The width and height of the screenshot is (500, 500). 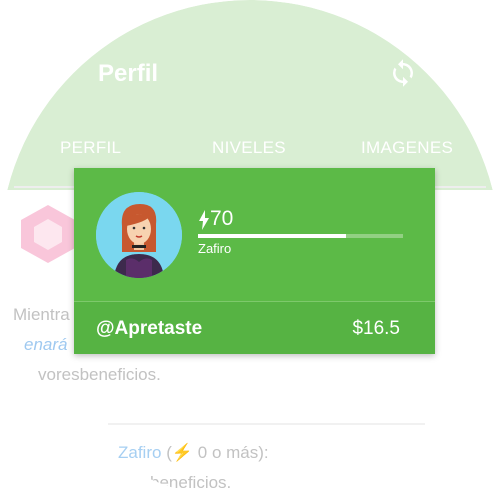 I want to click on tab-bar: PERFIL NIVELES IMAGENES, so click(x=250, y=150).